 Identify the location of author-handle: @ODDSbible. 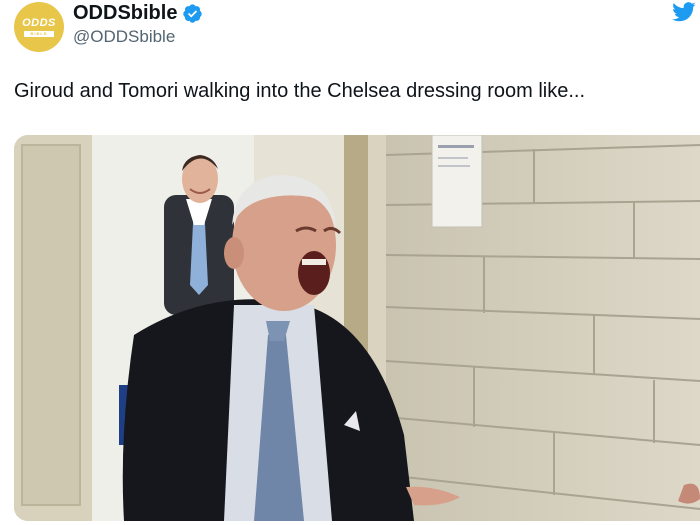
(124, 37).